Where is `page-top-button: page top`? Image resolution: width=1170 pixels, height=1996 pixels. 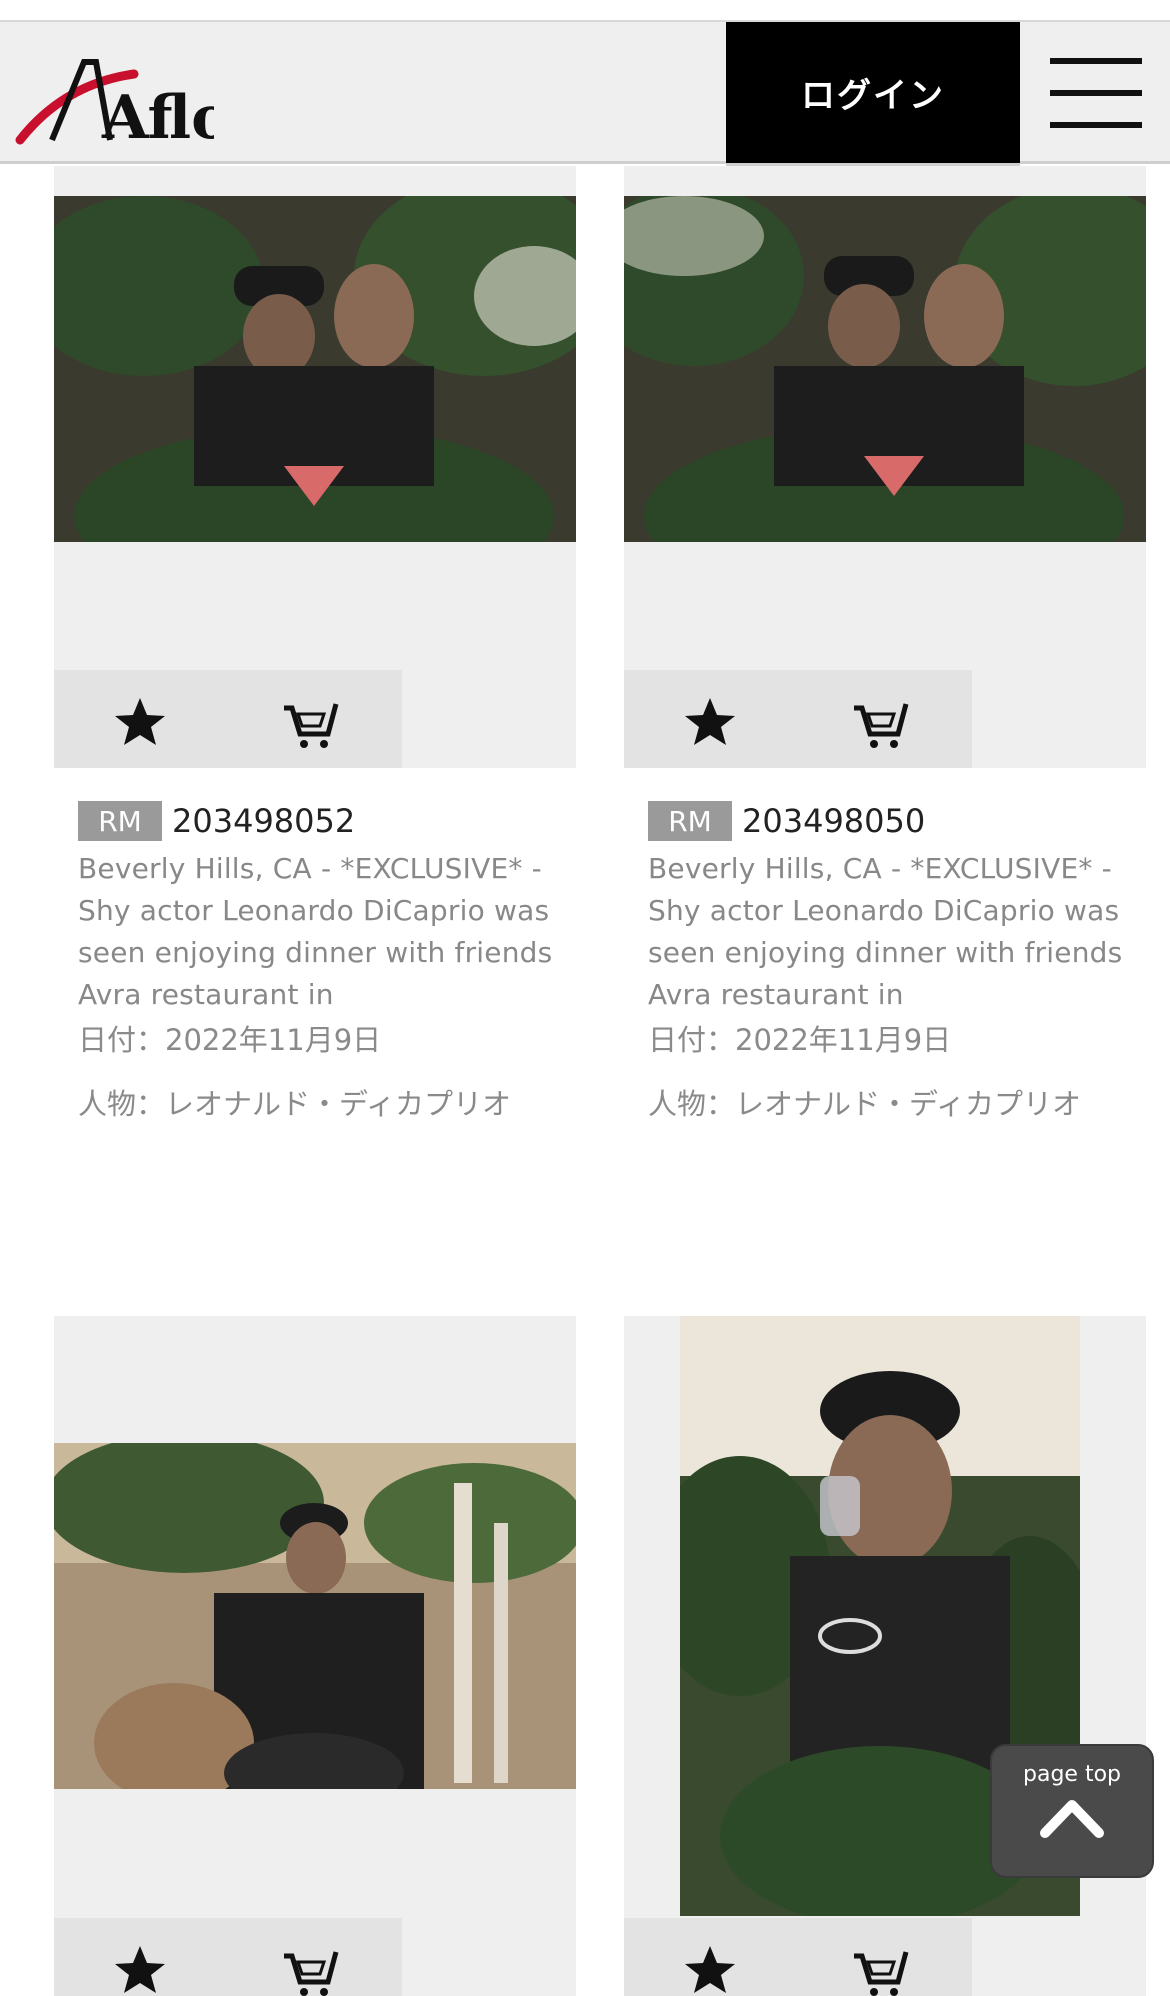
page-top-button: page top is located at coordinates (1072, 1811).